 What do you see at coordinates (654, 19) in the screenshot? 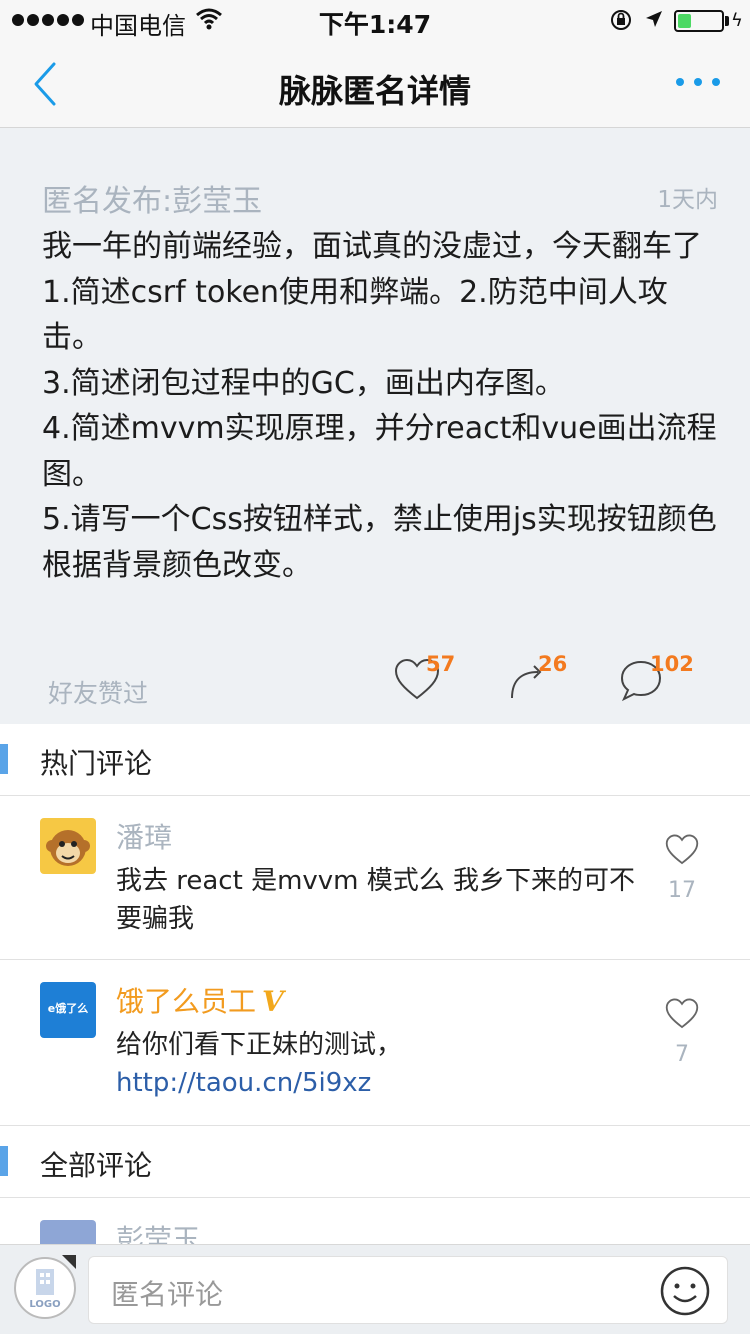
I see `location-icon` at bounding box center [654, 19].